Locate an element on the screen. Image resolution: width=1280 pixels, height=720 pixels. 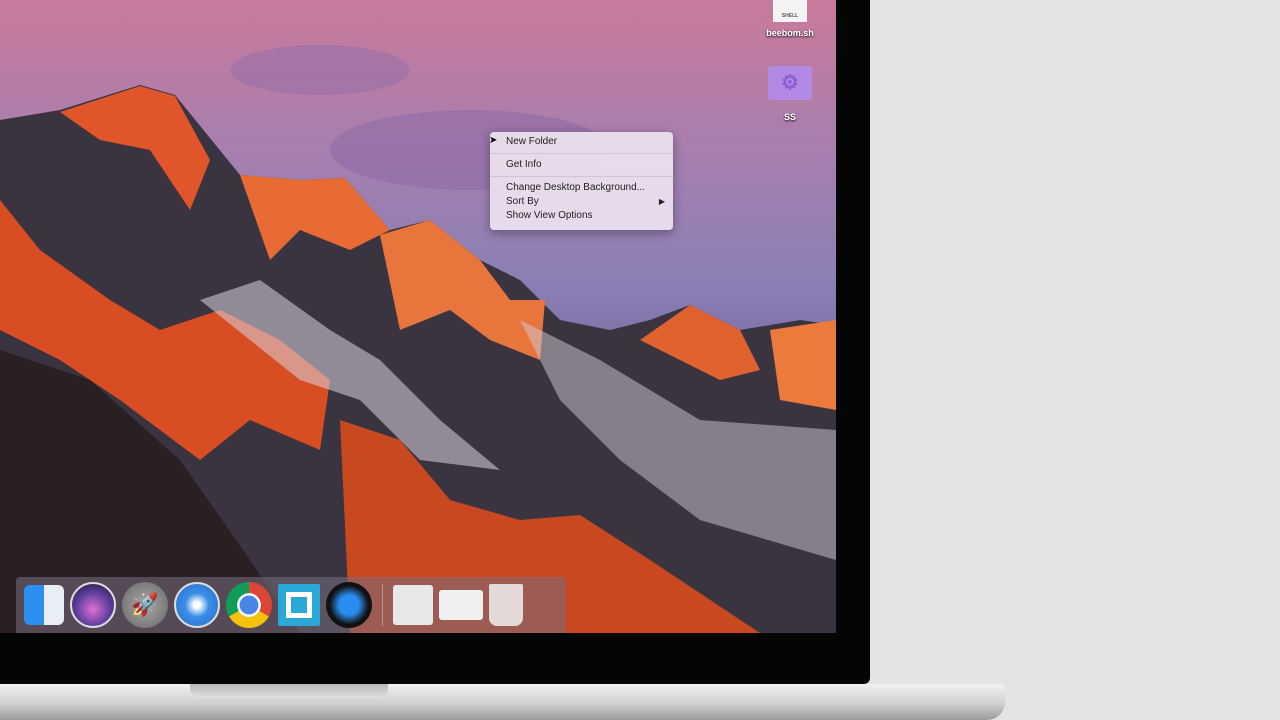
dock-separator is located at coordinates (382, 605).